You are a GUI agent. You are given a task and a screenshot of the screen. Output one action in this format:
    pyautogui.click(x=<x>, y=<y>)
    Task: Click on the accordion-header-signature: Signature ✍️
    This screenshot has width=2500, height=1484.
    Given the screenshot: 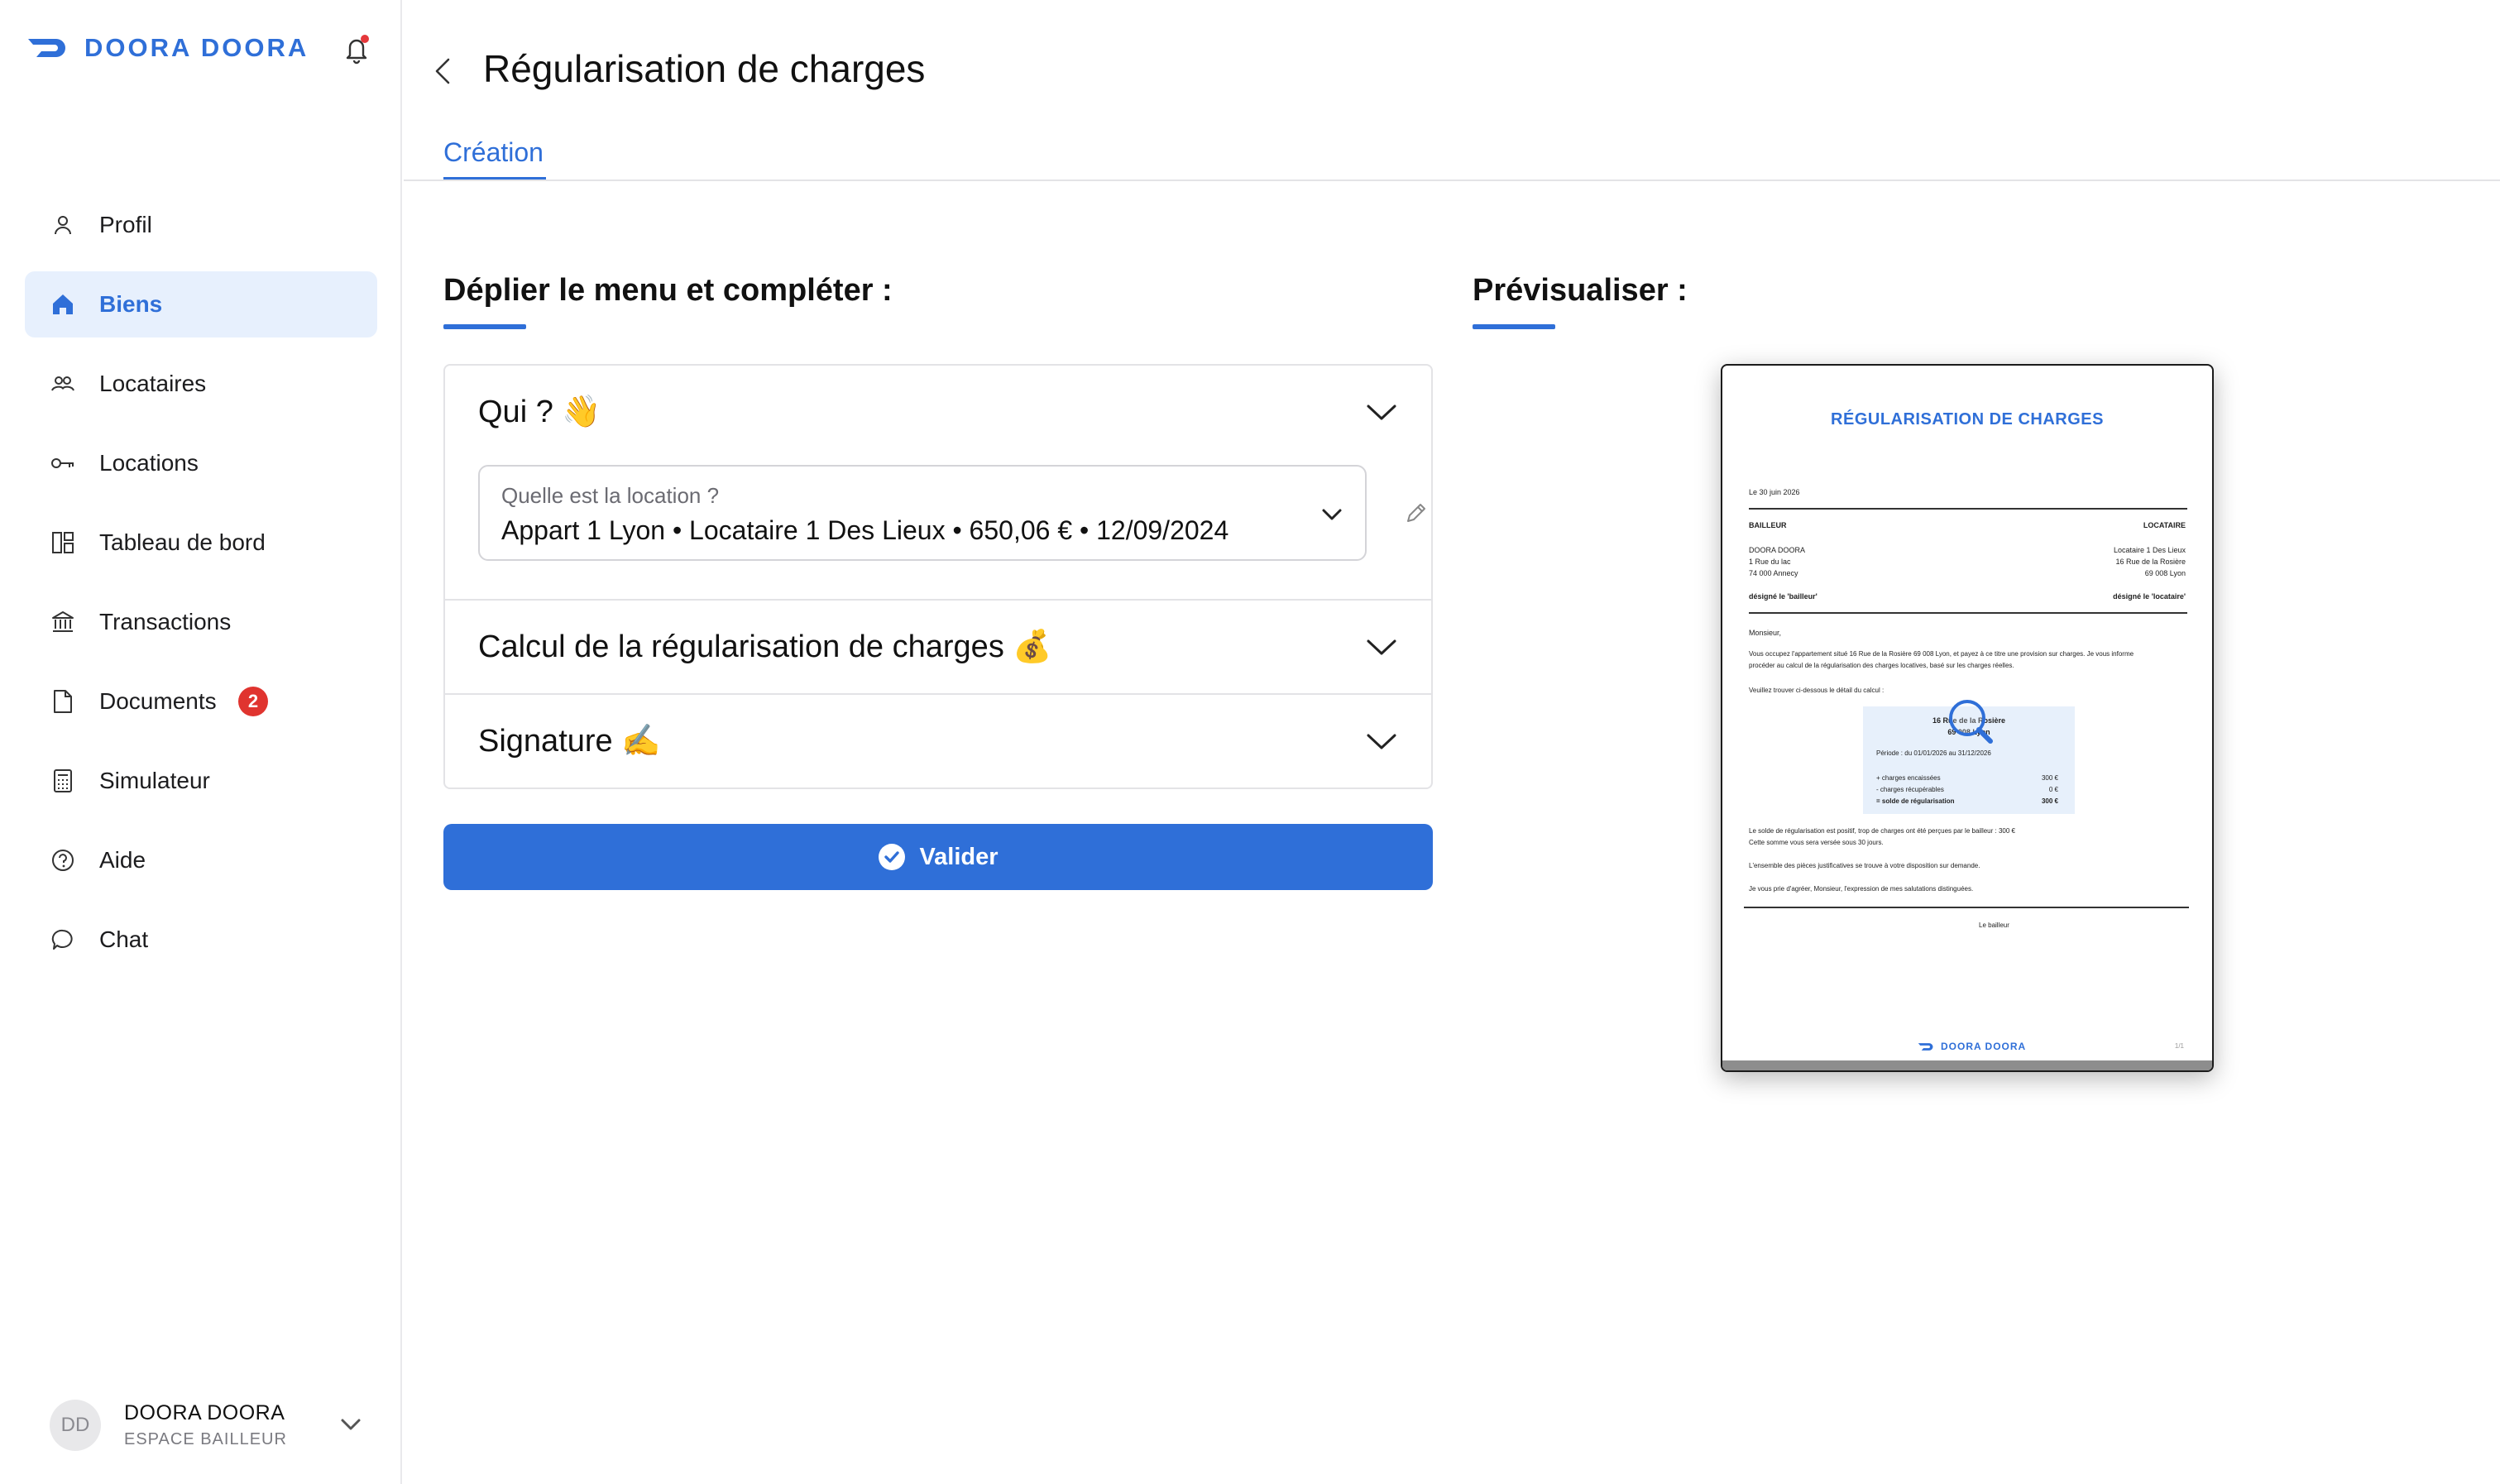 What is the action you would take?
    pyautogui.click(x=938, y=741)
    